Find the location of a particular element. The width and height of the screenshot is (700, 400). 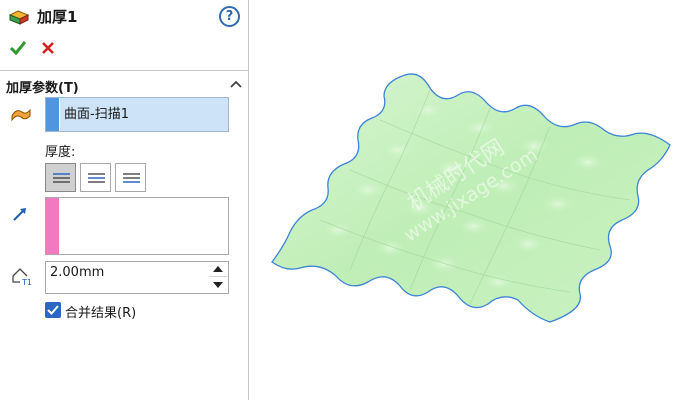

thicken-side-1-button is located at coordinates (60, 177).